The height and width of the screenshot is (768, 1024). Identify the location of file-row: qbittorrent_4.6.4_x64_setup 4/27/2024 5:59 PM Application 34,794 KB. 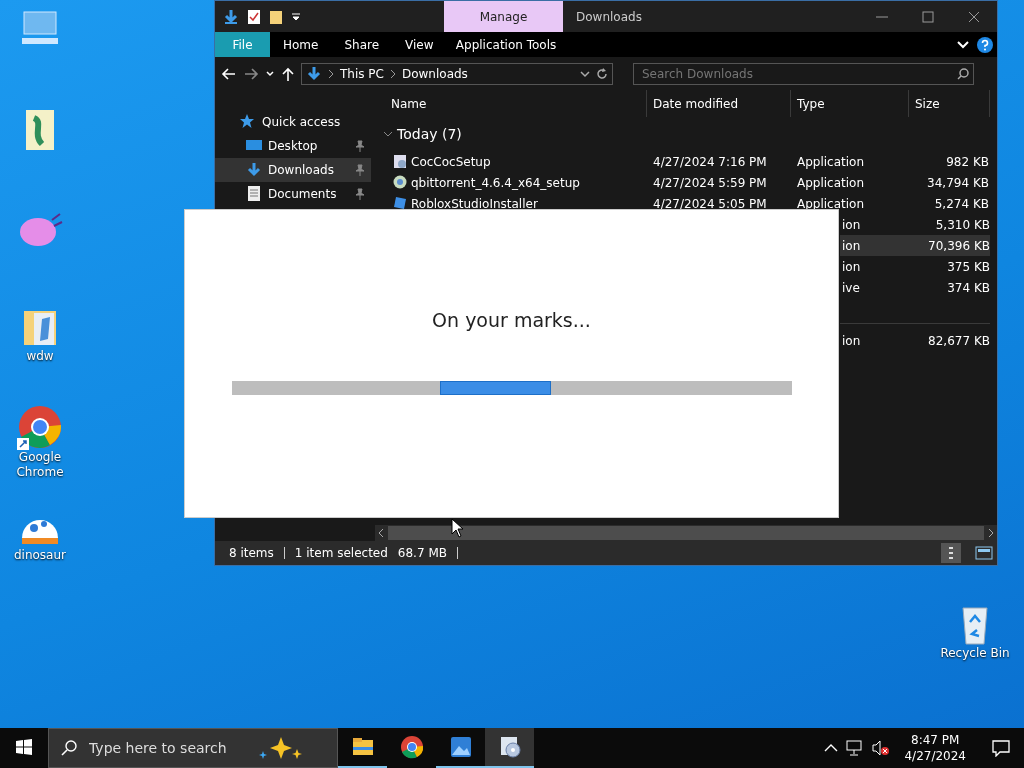
(686, 182).